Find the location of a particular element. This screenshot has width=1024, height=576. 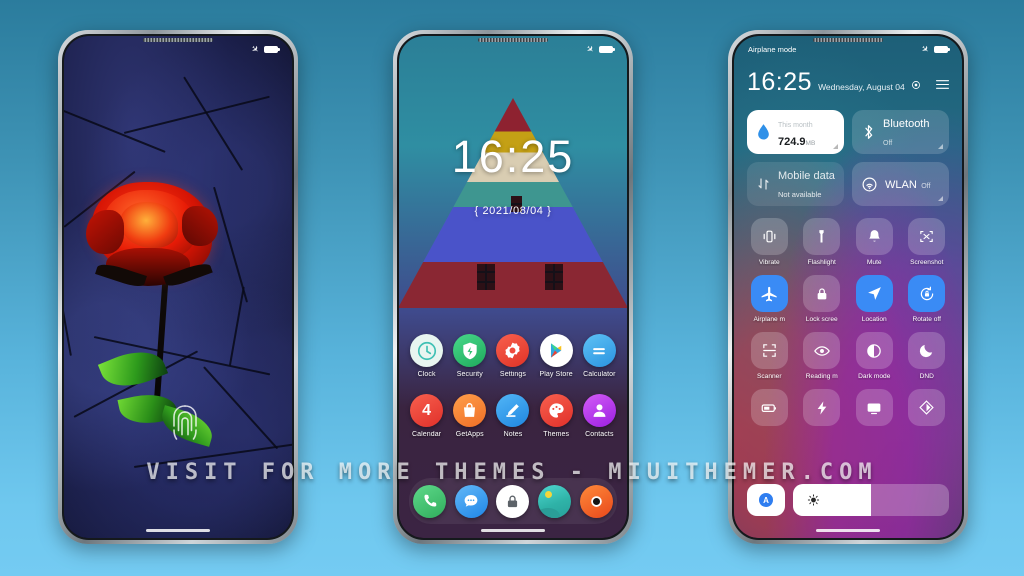

mobile-data-tile: Mobile data Not available is located at coordinates (795, 184).